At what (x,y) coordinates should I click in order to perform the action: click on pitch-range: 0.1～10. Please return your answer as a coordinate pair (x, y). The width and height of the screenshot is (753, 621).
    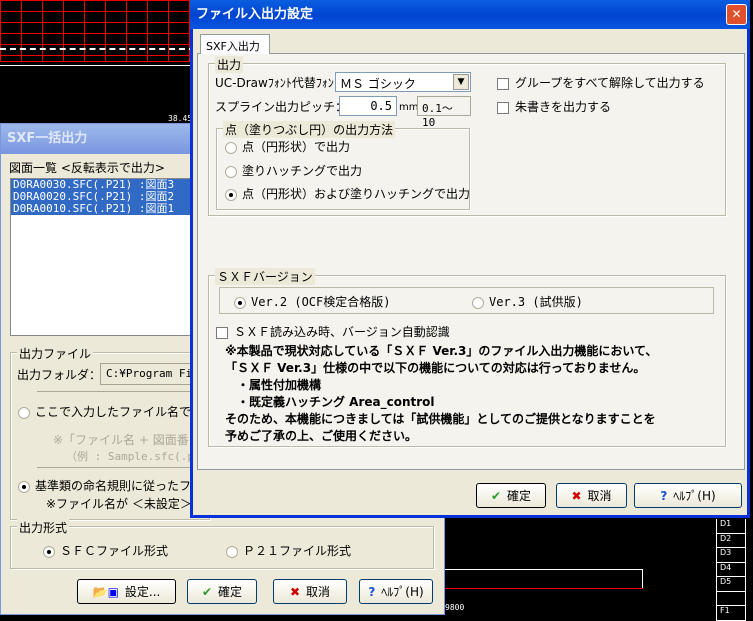
    Looking at the image, I should click on (444, 112).